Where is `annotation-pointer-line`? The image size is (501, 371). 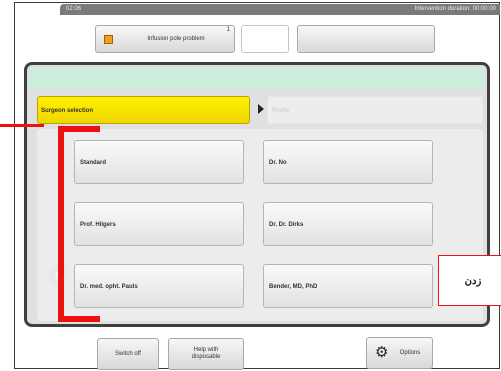
annotation-pointer-line is located at coordinates (22, 125).